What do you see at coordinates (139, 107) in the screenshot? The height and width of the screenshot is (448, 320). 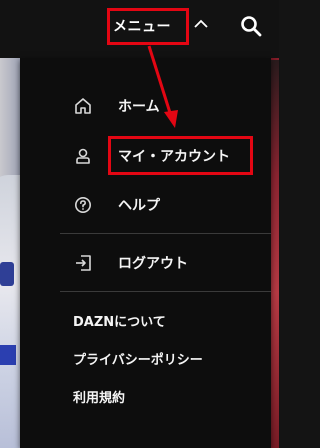 I see `menu-item-label: ホーム` at bounding box center [139, 107].